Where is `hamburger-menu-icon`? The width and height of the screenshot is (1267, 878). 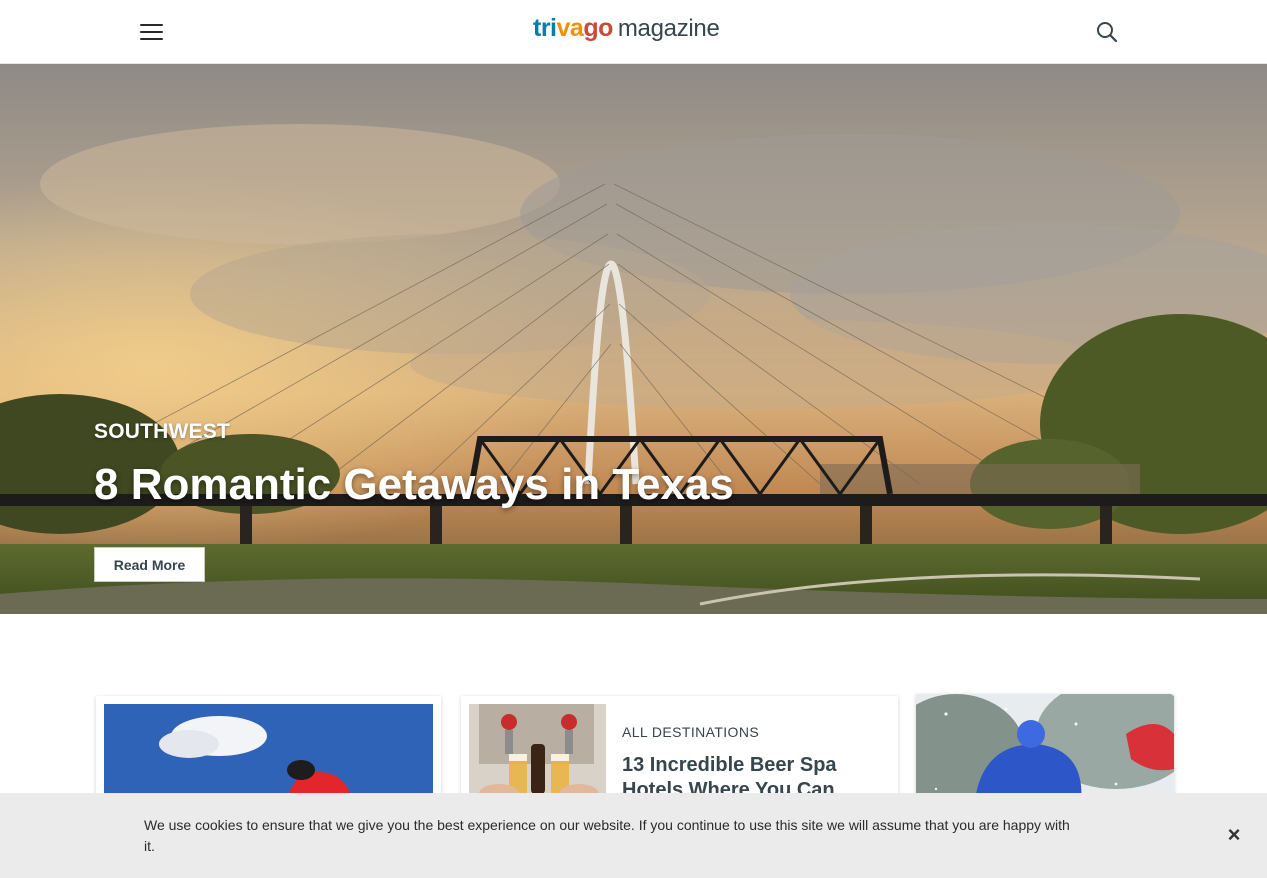 hamburger-menu-icon is located at coordinates (152, 32).